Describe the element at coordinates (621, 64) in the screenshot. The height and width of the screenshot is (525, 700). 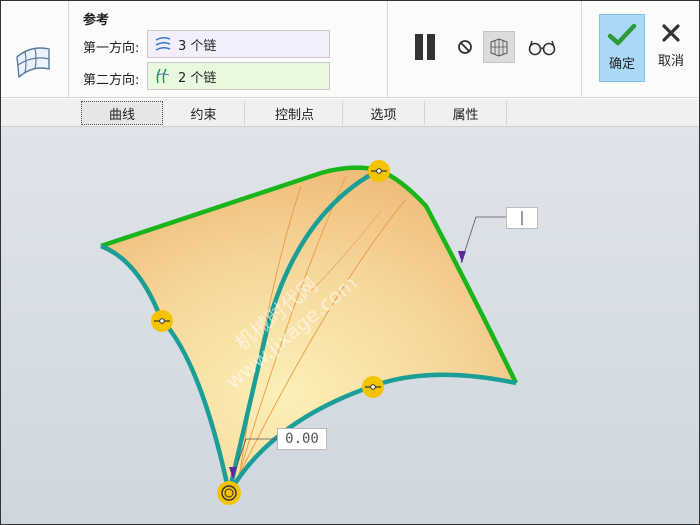
I see `ok-label: 确定` at that location.